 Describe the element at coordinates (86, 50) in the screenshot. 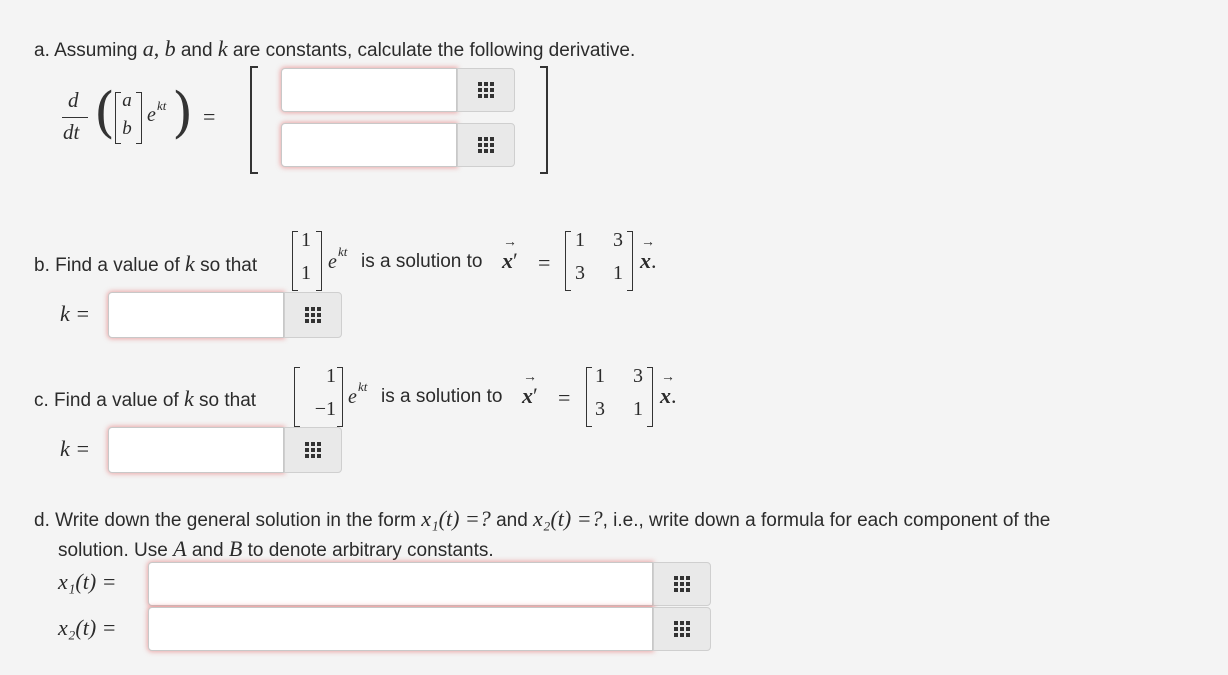

I see `part-a-prefix: a. Assuming` at that location.